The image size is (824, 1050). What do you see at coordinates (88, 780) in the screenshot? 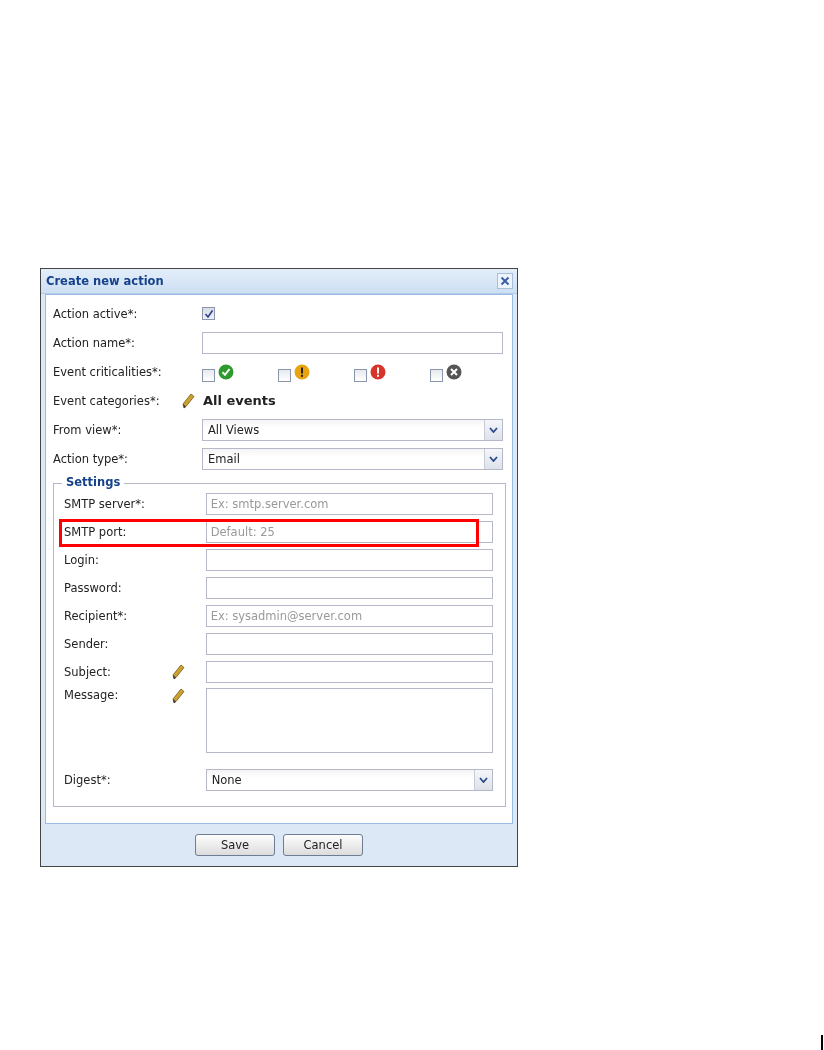
I see `field-label: Digest*:` at bounding box center [88, 780].